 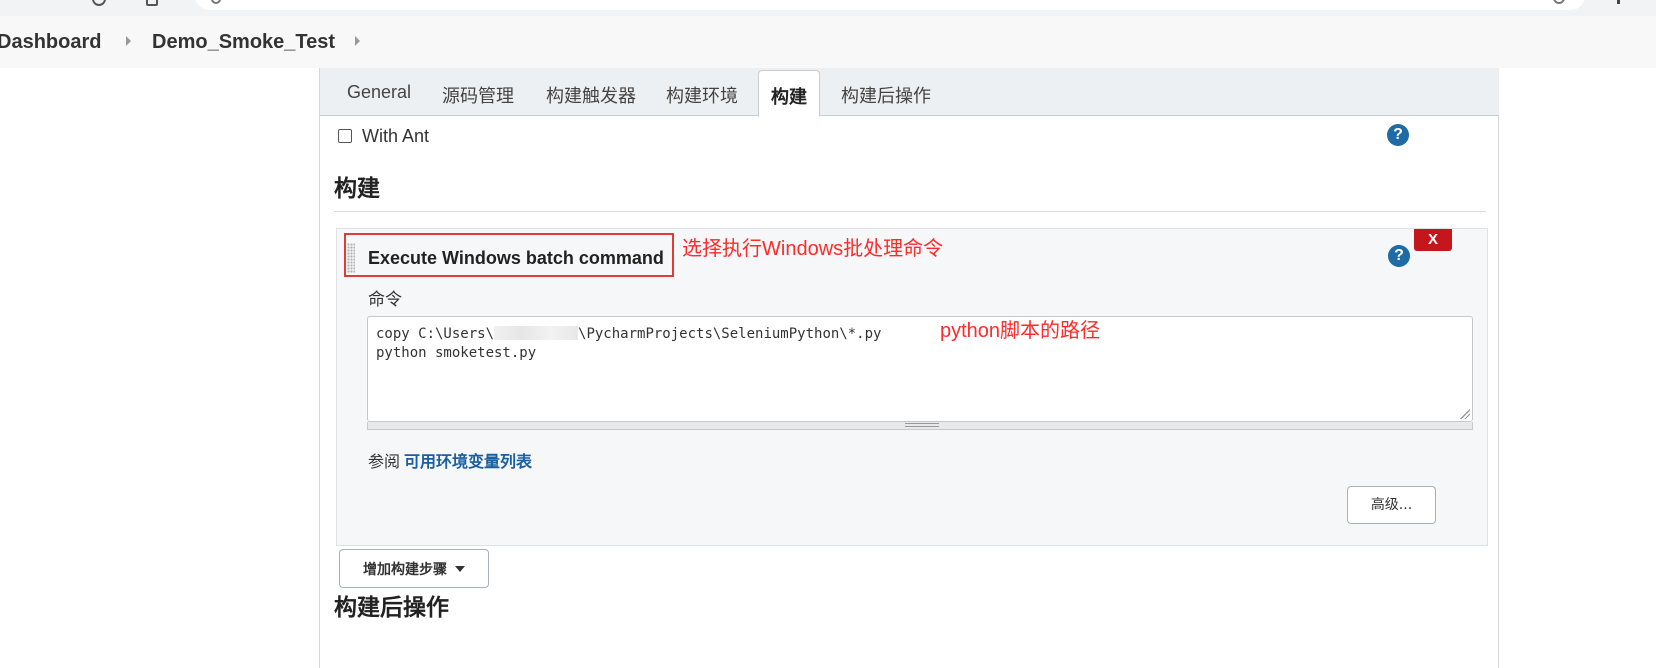 What do you see at coordinates (379, 92) in the screenshot?
I see `tab-general: General` at bounding box center [379, 92].